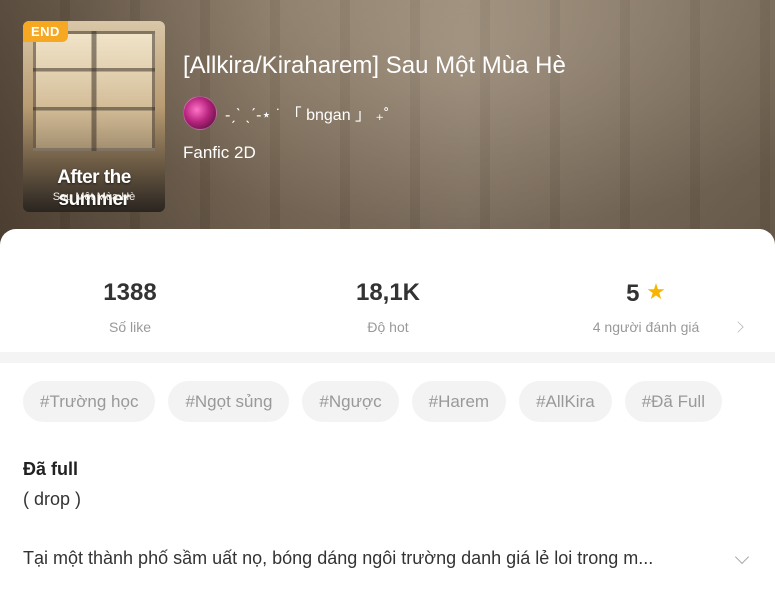  What do you see at coordinates (459, 401) in the screenshot?
I see `tag-item: #Harem` at bounding box center [459, 401].